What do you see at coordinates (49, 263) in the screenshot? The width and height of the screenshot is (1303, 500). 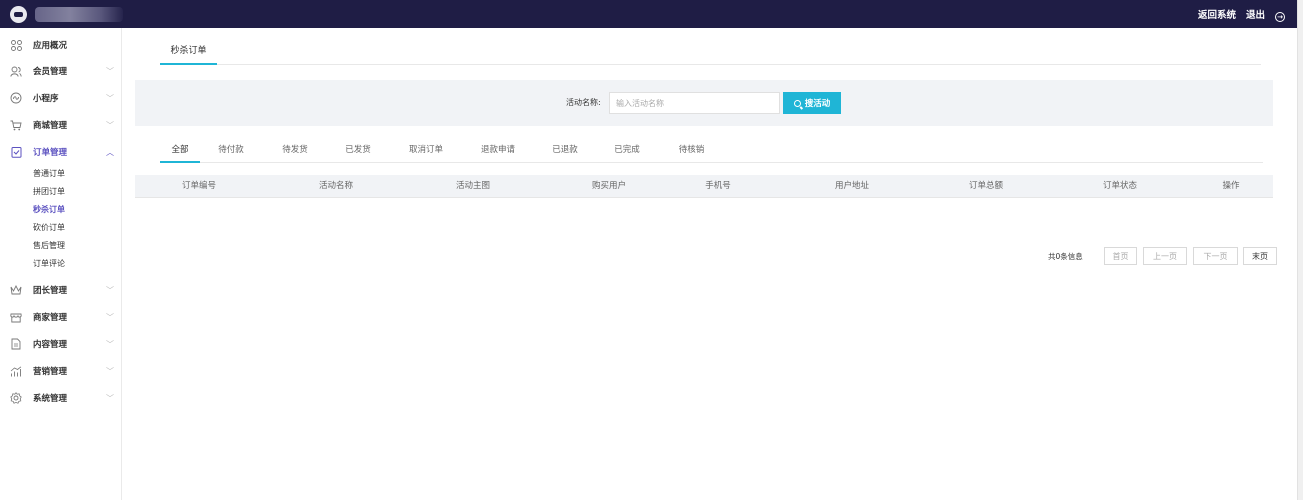 I see `sidebar-subitem-order-comments: 订单评论` at bounding box center [49, 263].